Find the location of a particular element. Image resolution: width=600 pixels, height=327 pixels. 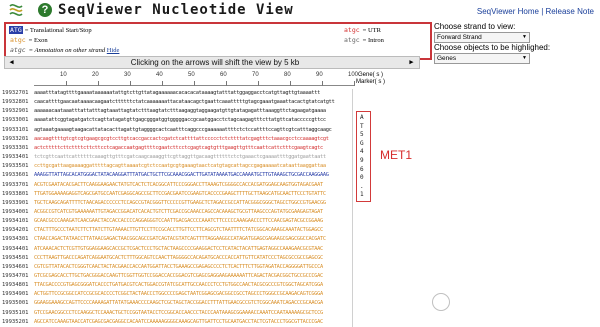

row-position: 19932801 is located at coordinates (15, 102).